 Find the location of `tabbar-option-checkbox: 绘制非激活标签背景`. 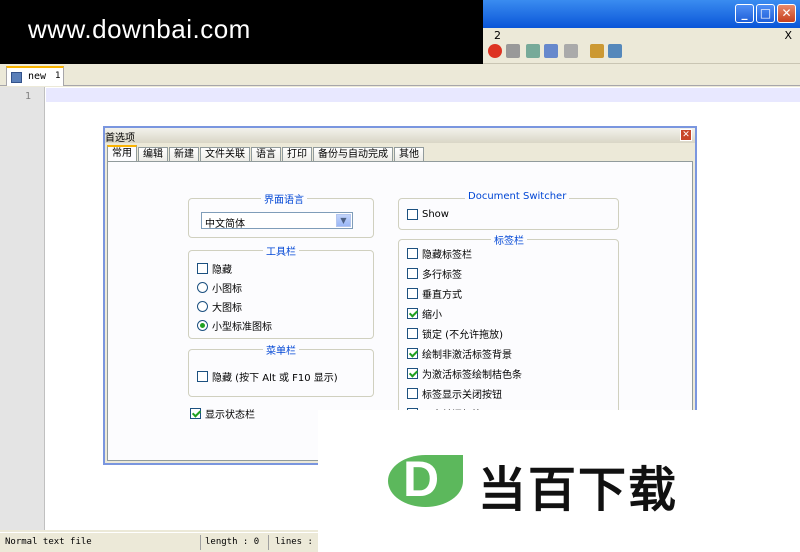

tabbar-option-checkbox: 绘制非激活标签背景 is located at coordinates (459, 353).